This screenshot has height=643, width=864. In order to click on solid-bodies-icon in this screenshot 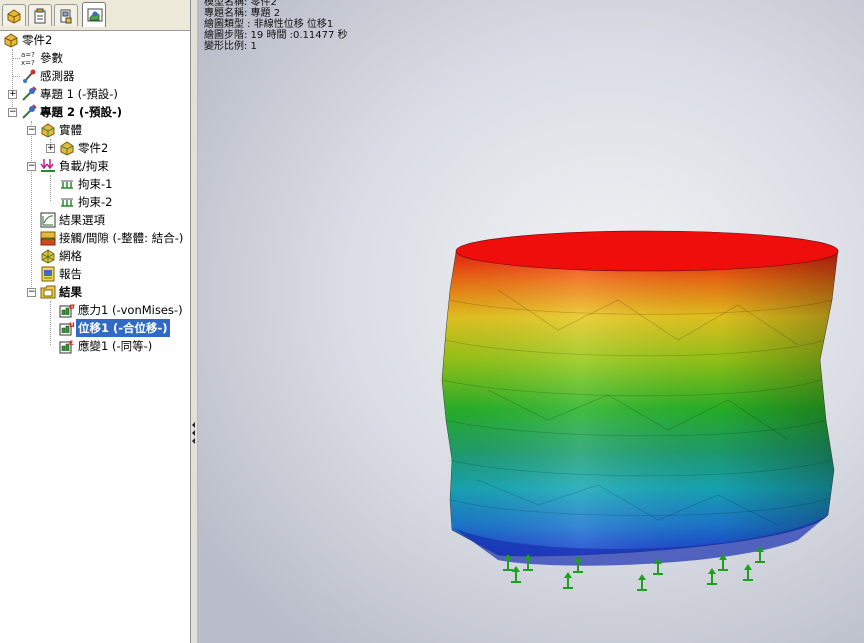, I will do `click(48, 130)`.